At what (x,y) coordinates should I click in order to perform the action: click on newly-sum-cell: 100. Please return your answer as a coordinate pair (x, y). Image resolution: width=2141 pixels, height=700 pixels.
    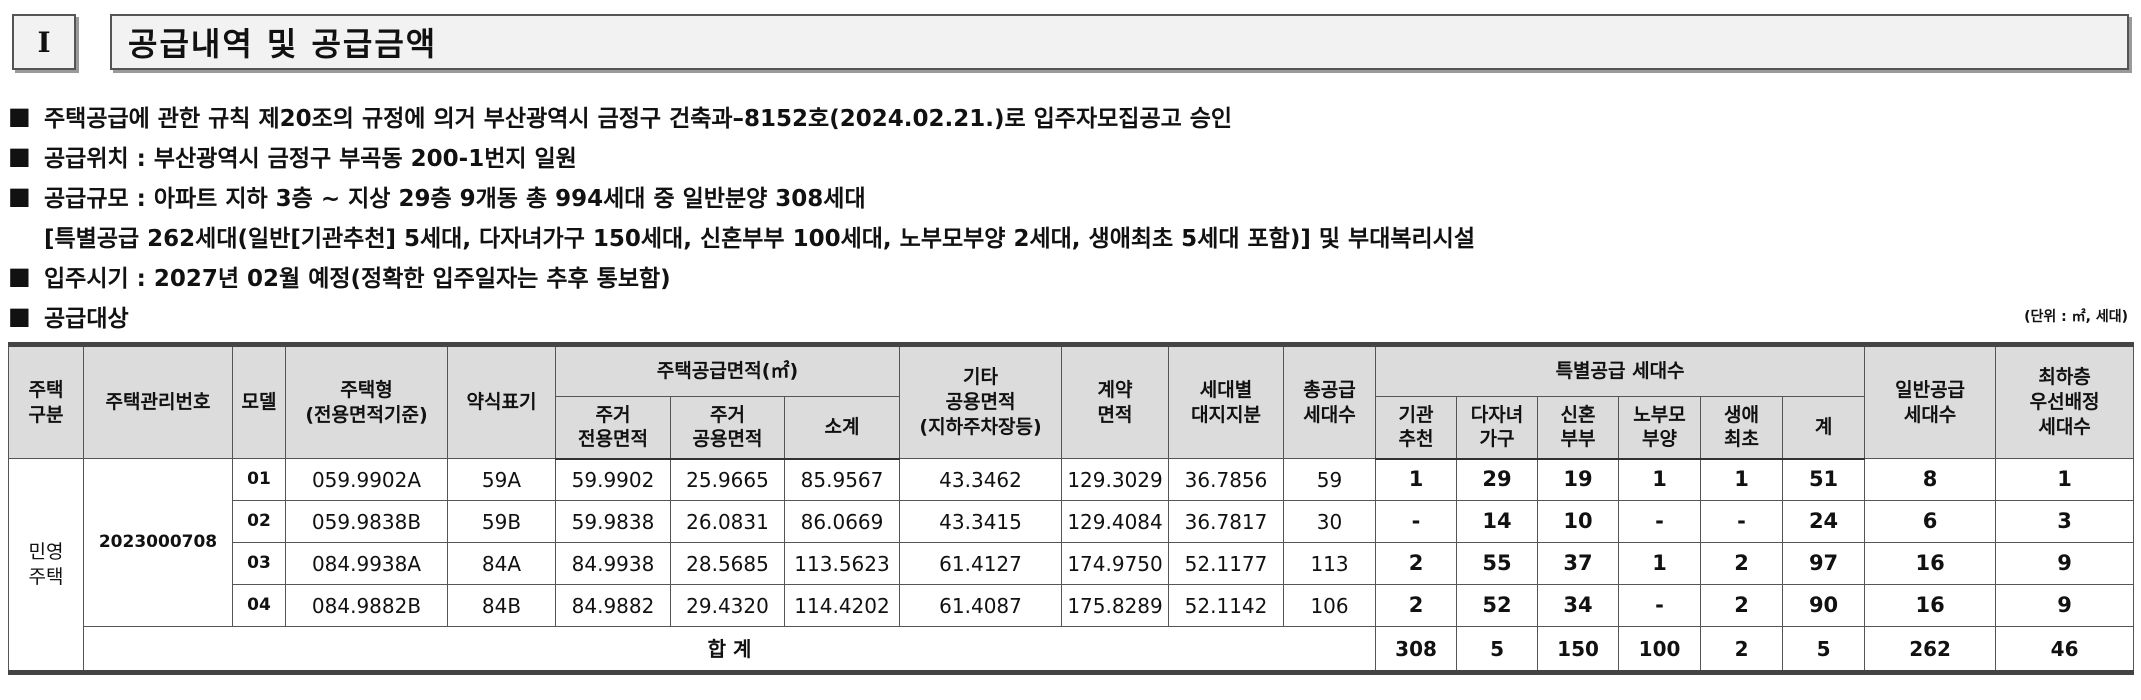
    Looking at the image, I should click on (1660, 649).